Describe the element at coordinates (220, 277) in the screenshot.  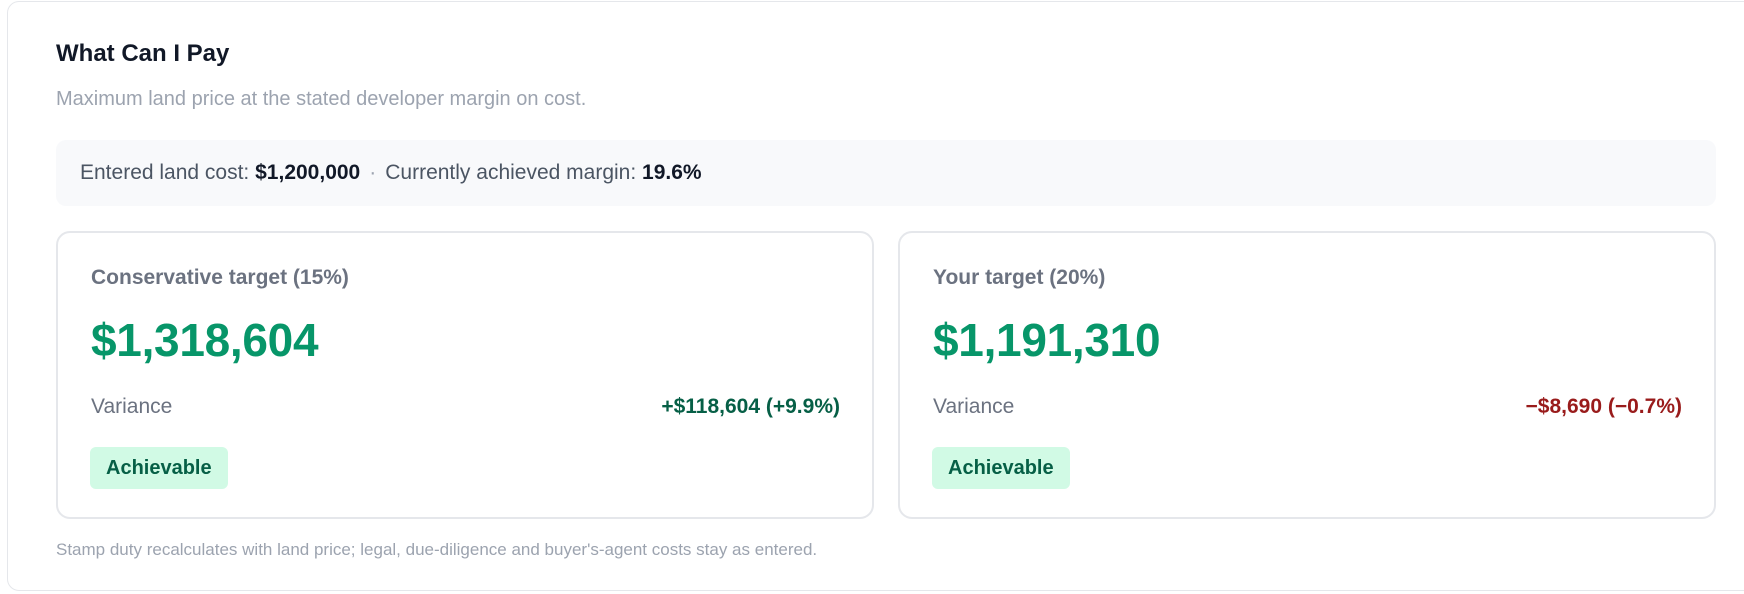
I see `card-title: Conservative target (15%)` at that location.